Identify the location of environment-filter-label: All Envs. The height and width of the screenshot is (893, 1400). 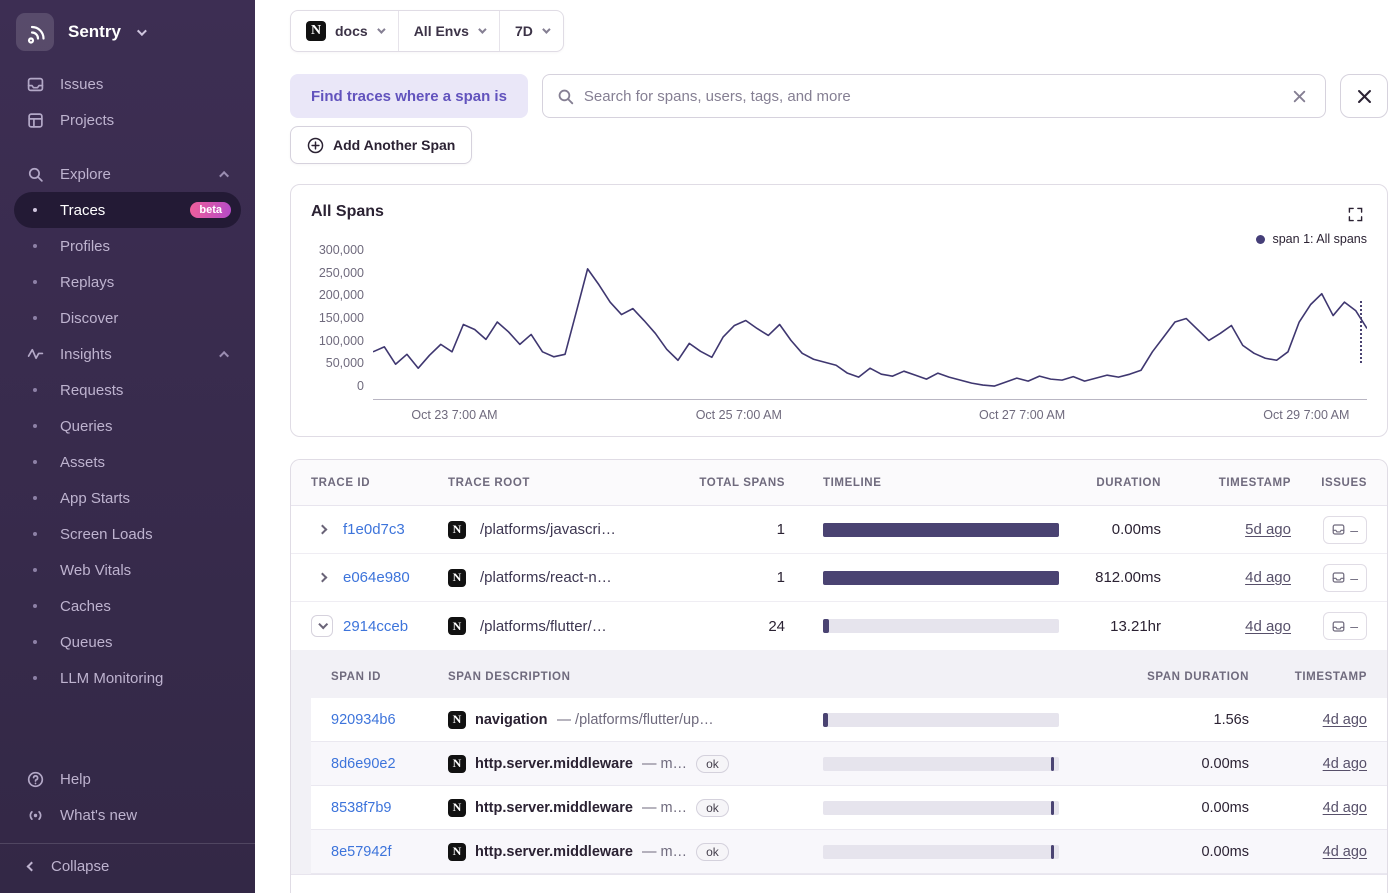
(441, 31).